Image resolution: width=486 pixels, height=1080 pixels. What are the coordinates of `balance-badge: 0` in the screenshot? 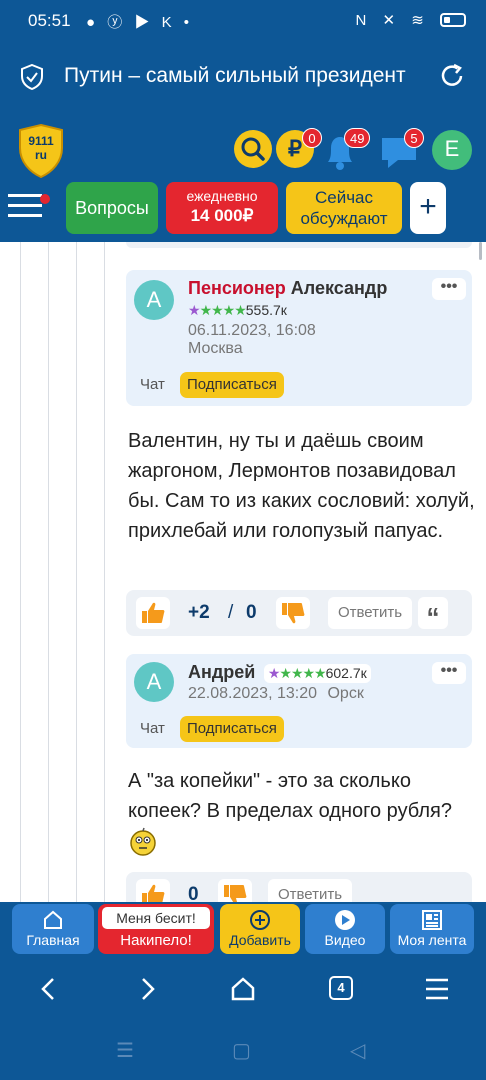 It's located at (312, 138).